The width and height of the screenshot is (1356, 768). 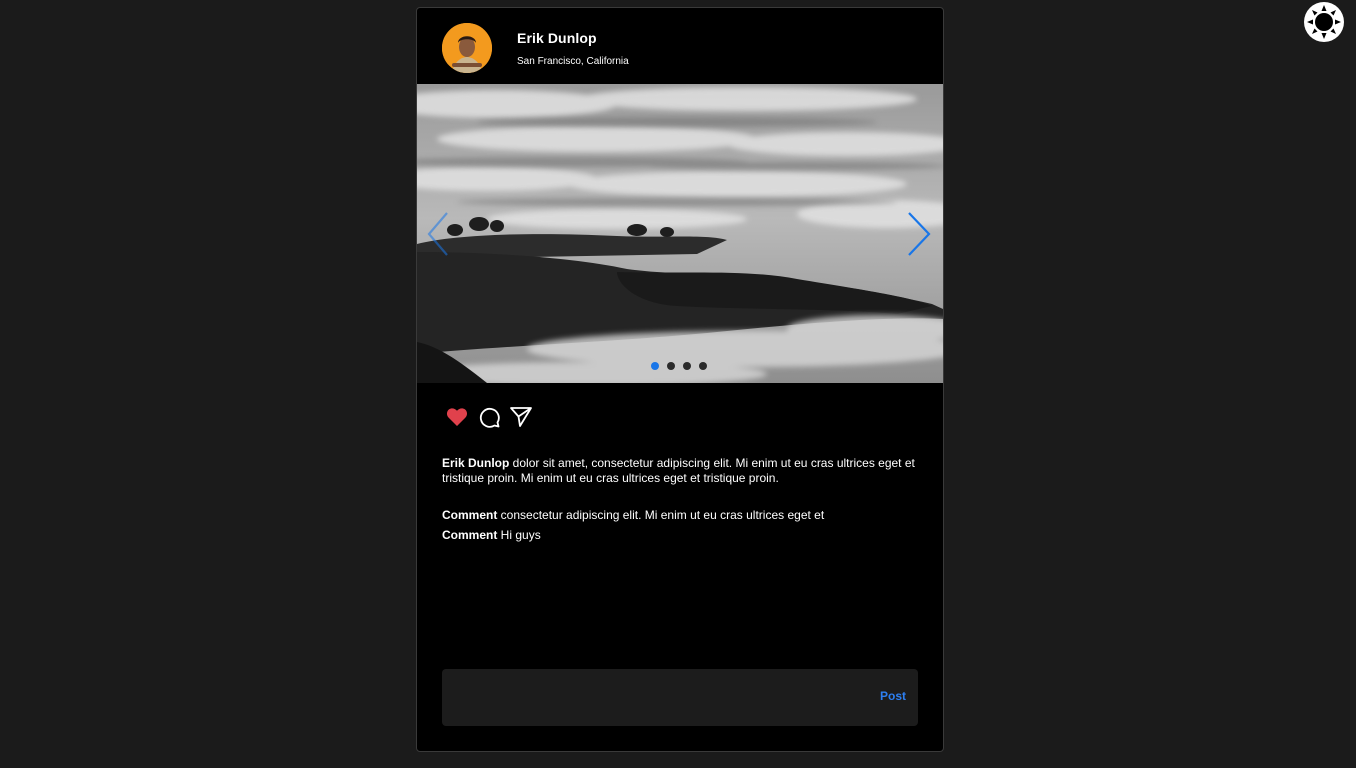 I want to click on share-button, so click(x=521, y=417).